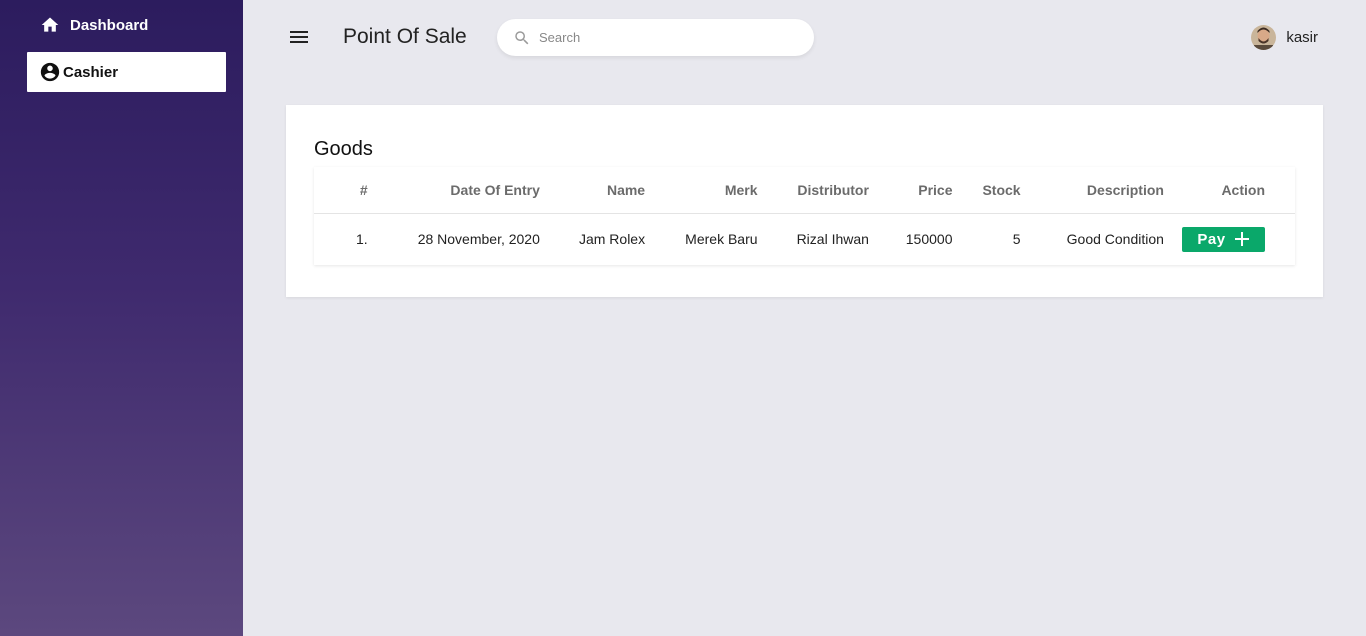 The height and width of the screenshot is (636, 1366). Describe the element at coordinates (813, 190) in the screenshot. I see `column-header-distributor: Distributor` at that location.